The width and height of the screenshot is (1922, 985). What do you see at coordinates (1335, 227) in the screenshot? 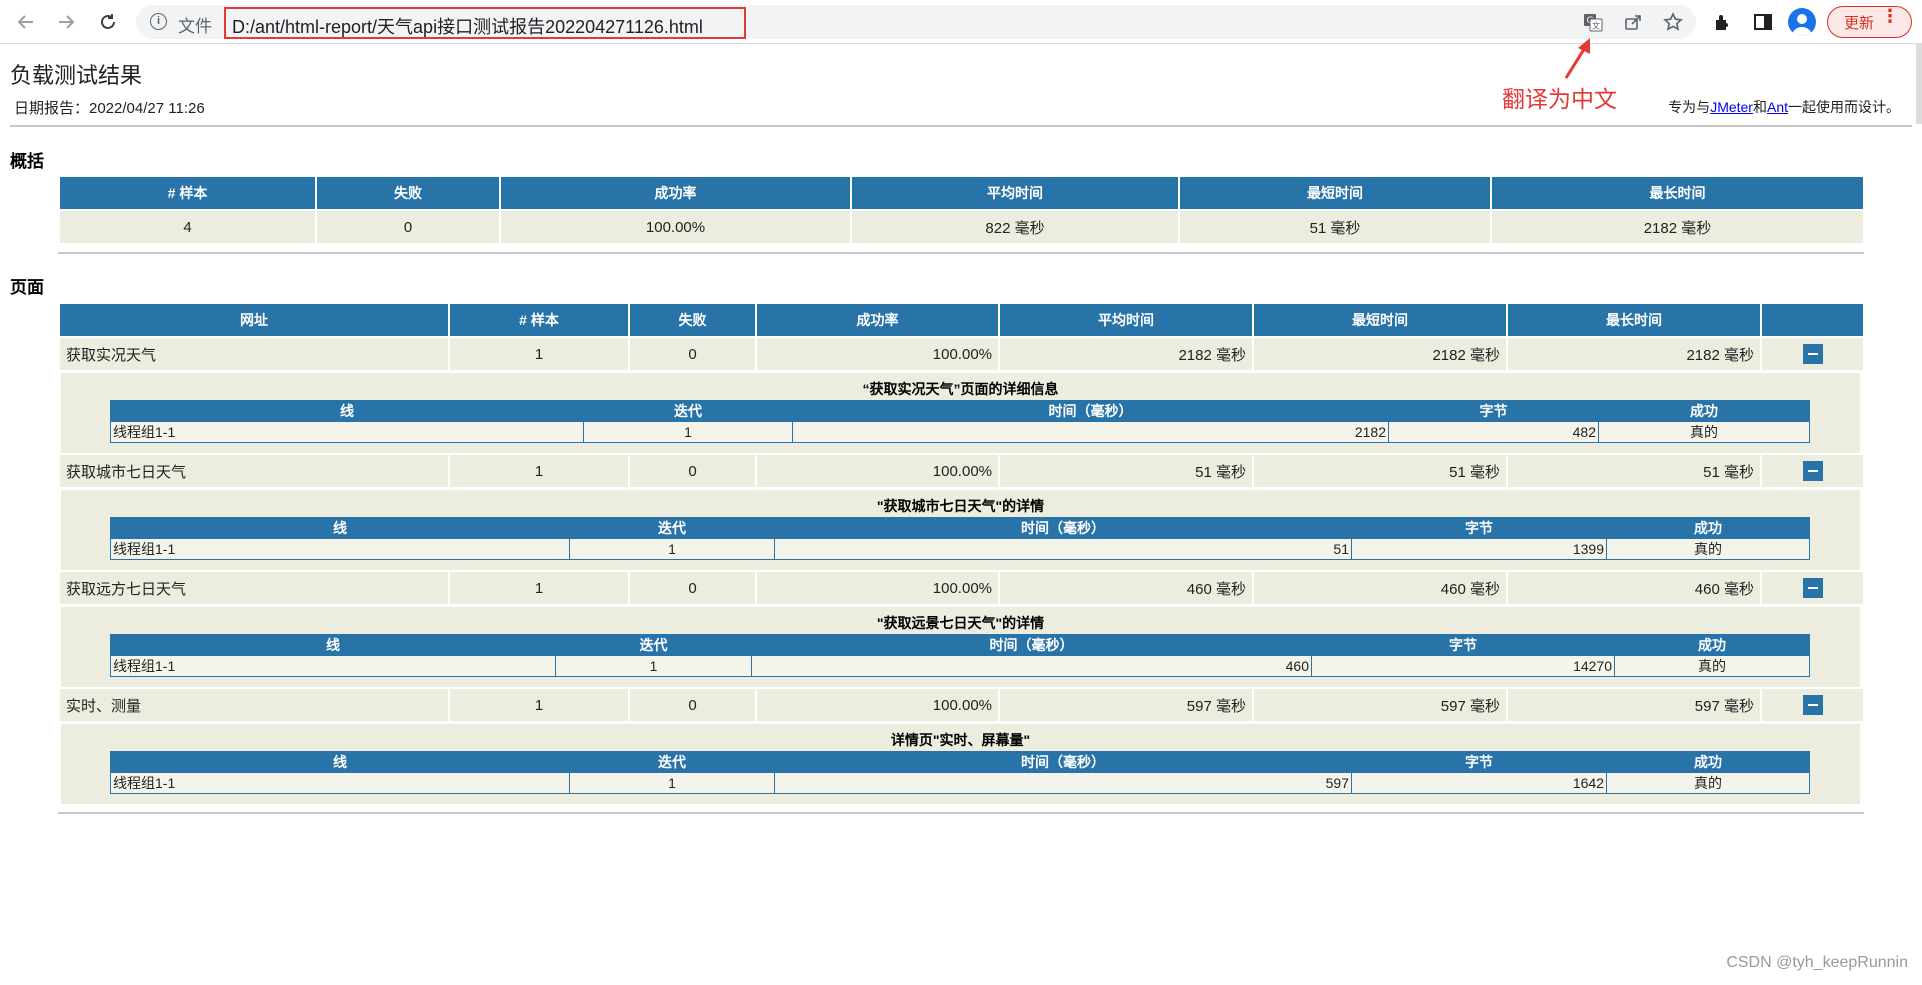
I see `summary-min: 51 毫秒` at bounding box center [1335, 227].